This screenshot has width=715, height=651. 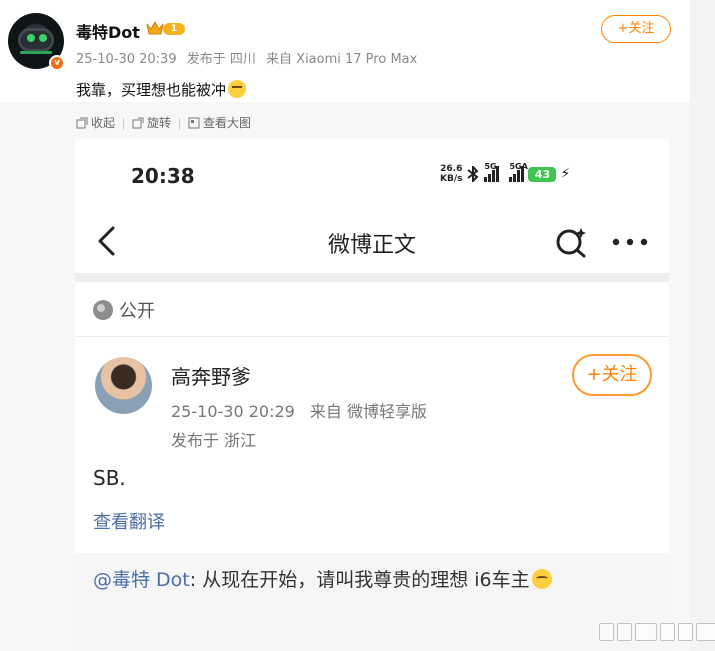 I want to click on avatar-eye-right, so click(x=43, y=38).